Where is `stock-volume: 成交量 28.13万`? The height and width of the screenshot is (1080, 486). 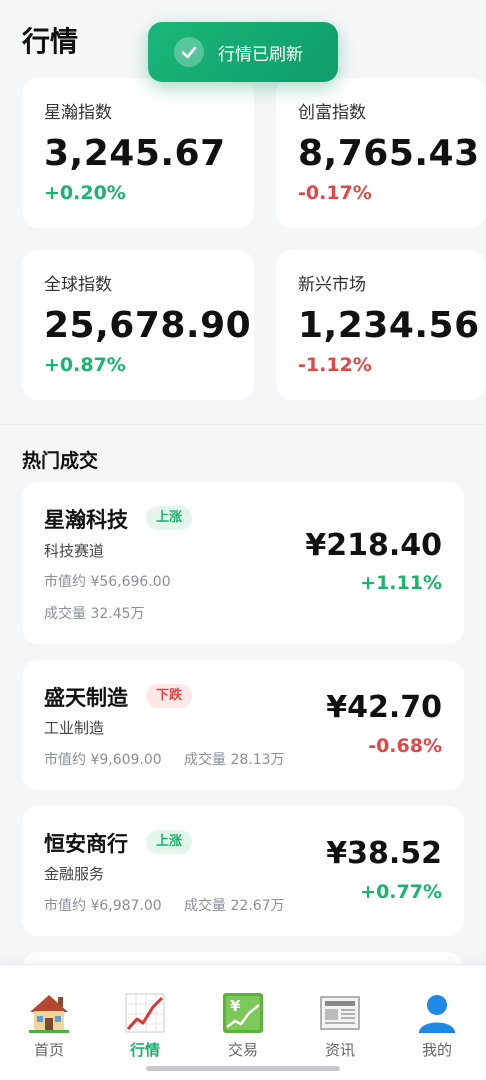
stock-volume: 成交量 28.13万 is located at coordinates (234, 760).